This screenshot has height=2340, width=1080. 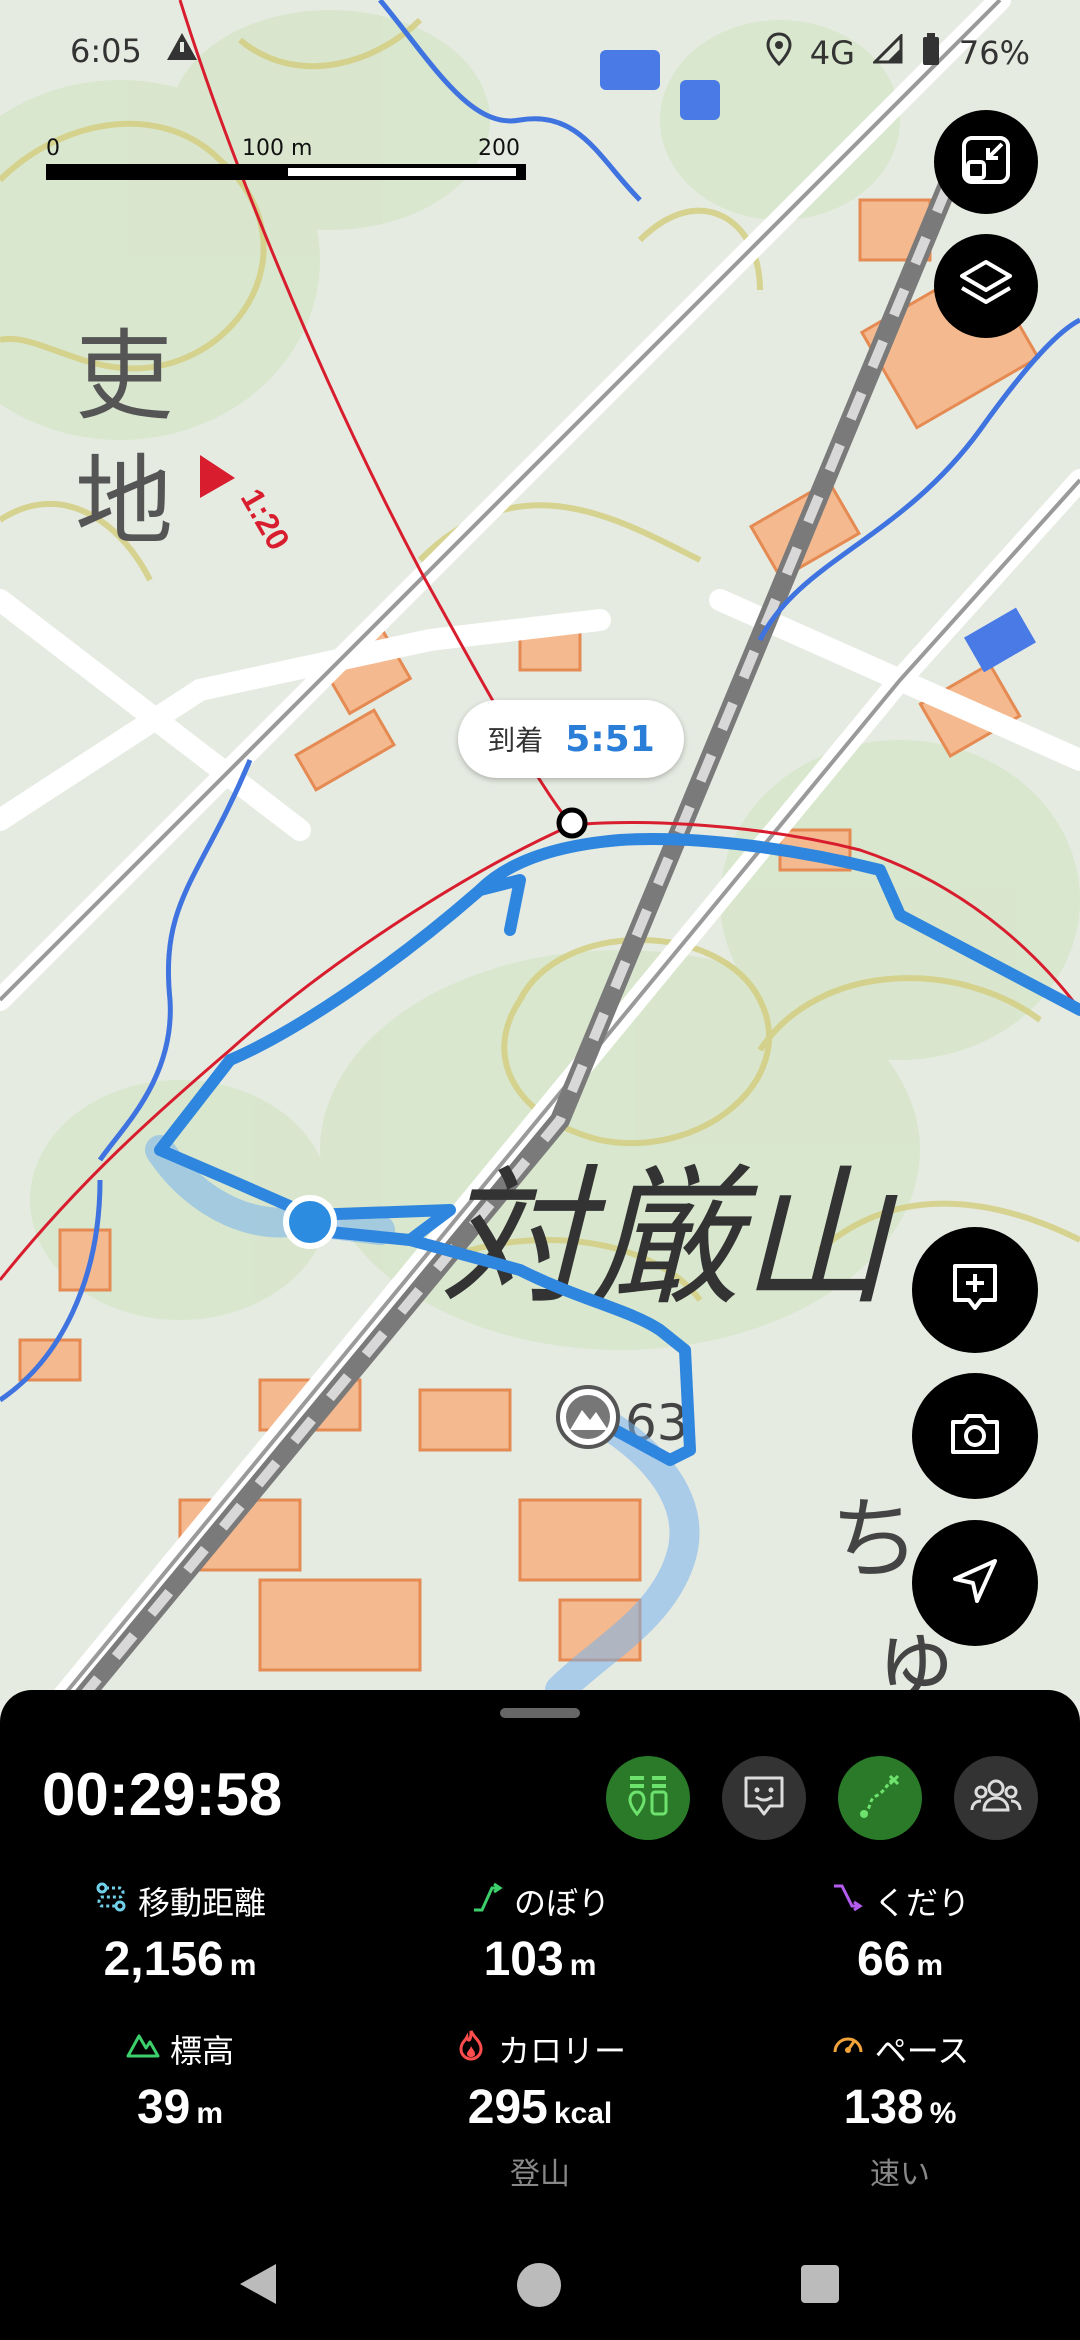 I want to click on mountain-name: 対厳山, so click(x=669, y=1239).